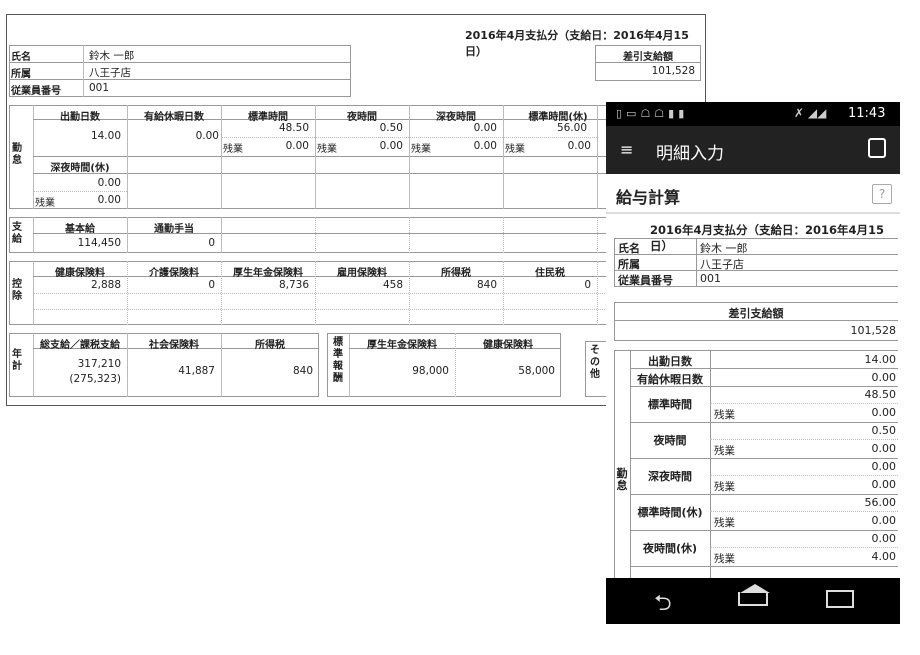  Describe the element at coordinates (595, 362) in the screenshot. I see `other-label: その他` at that location.